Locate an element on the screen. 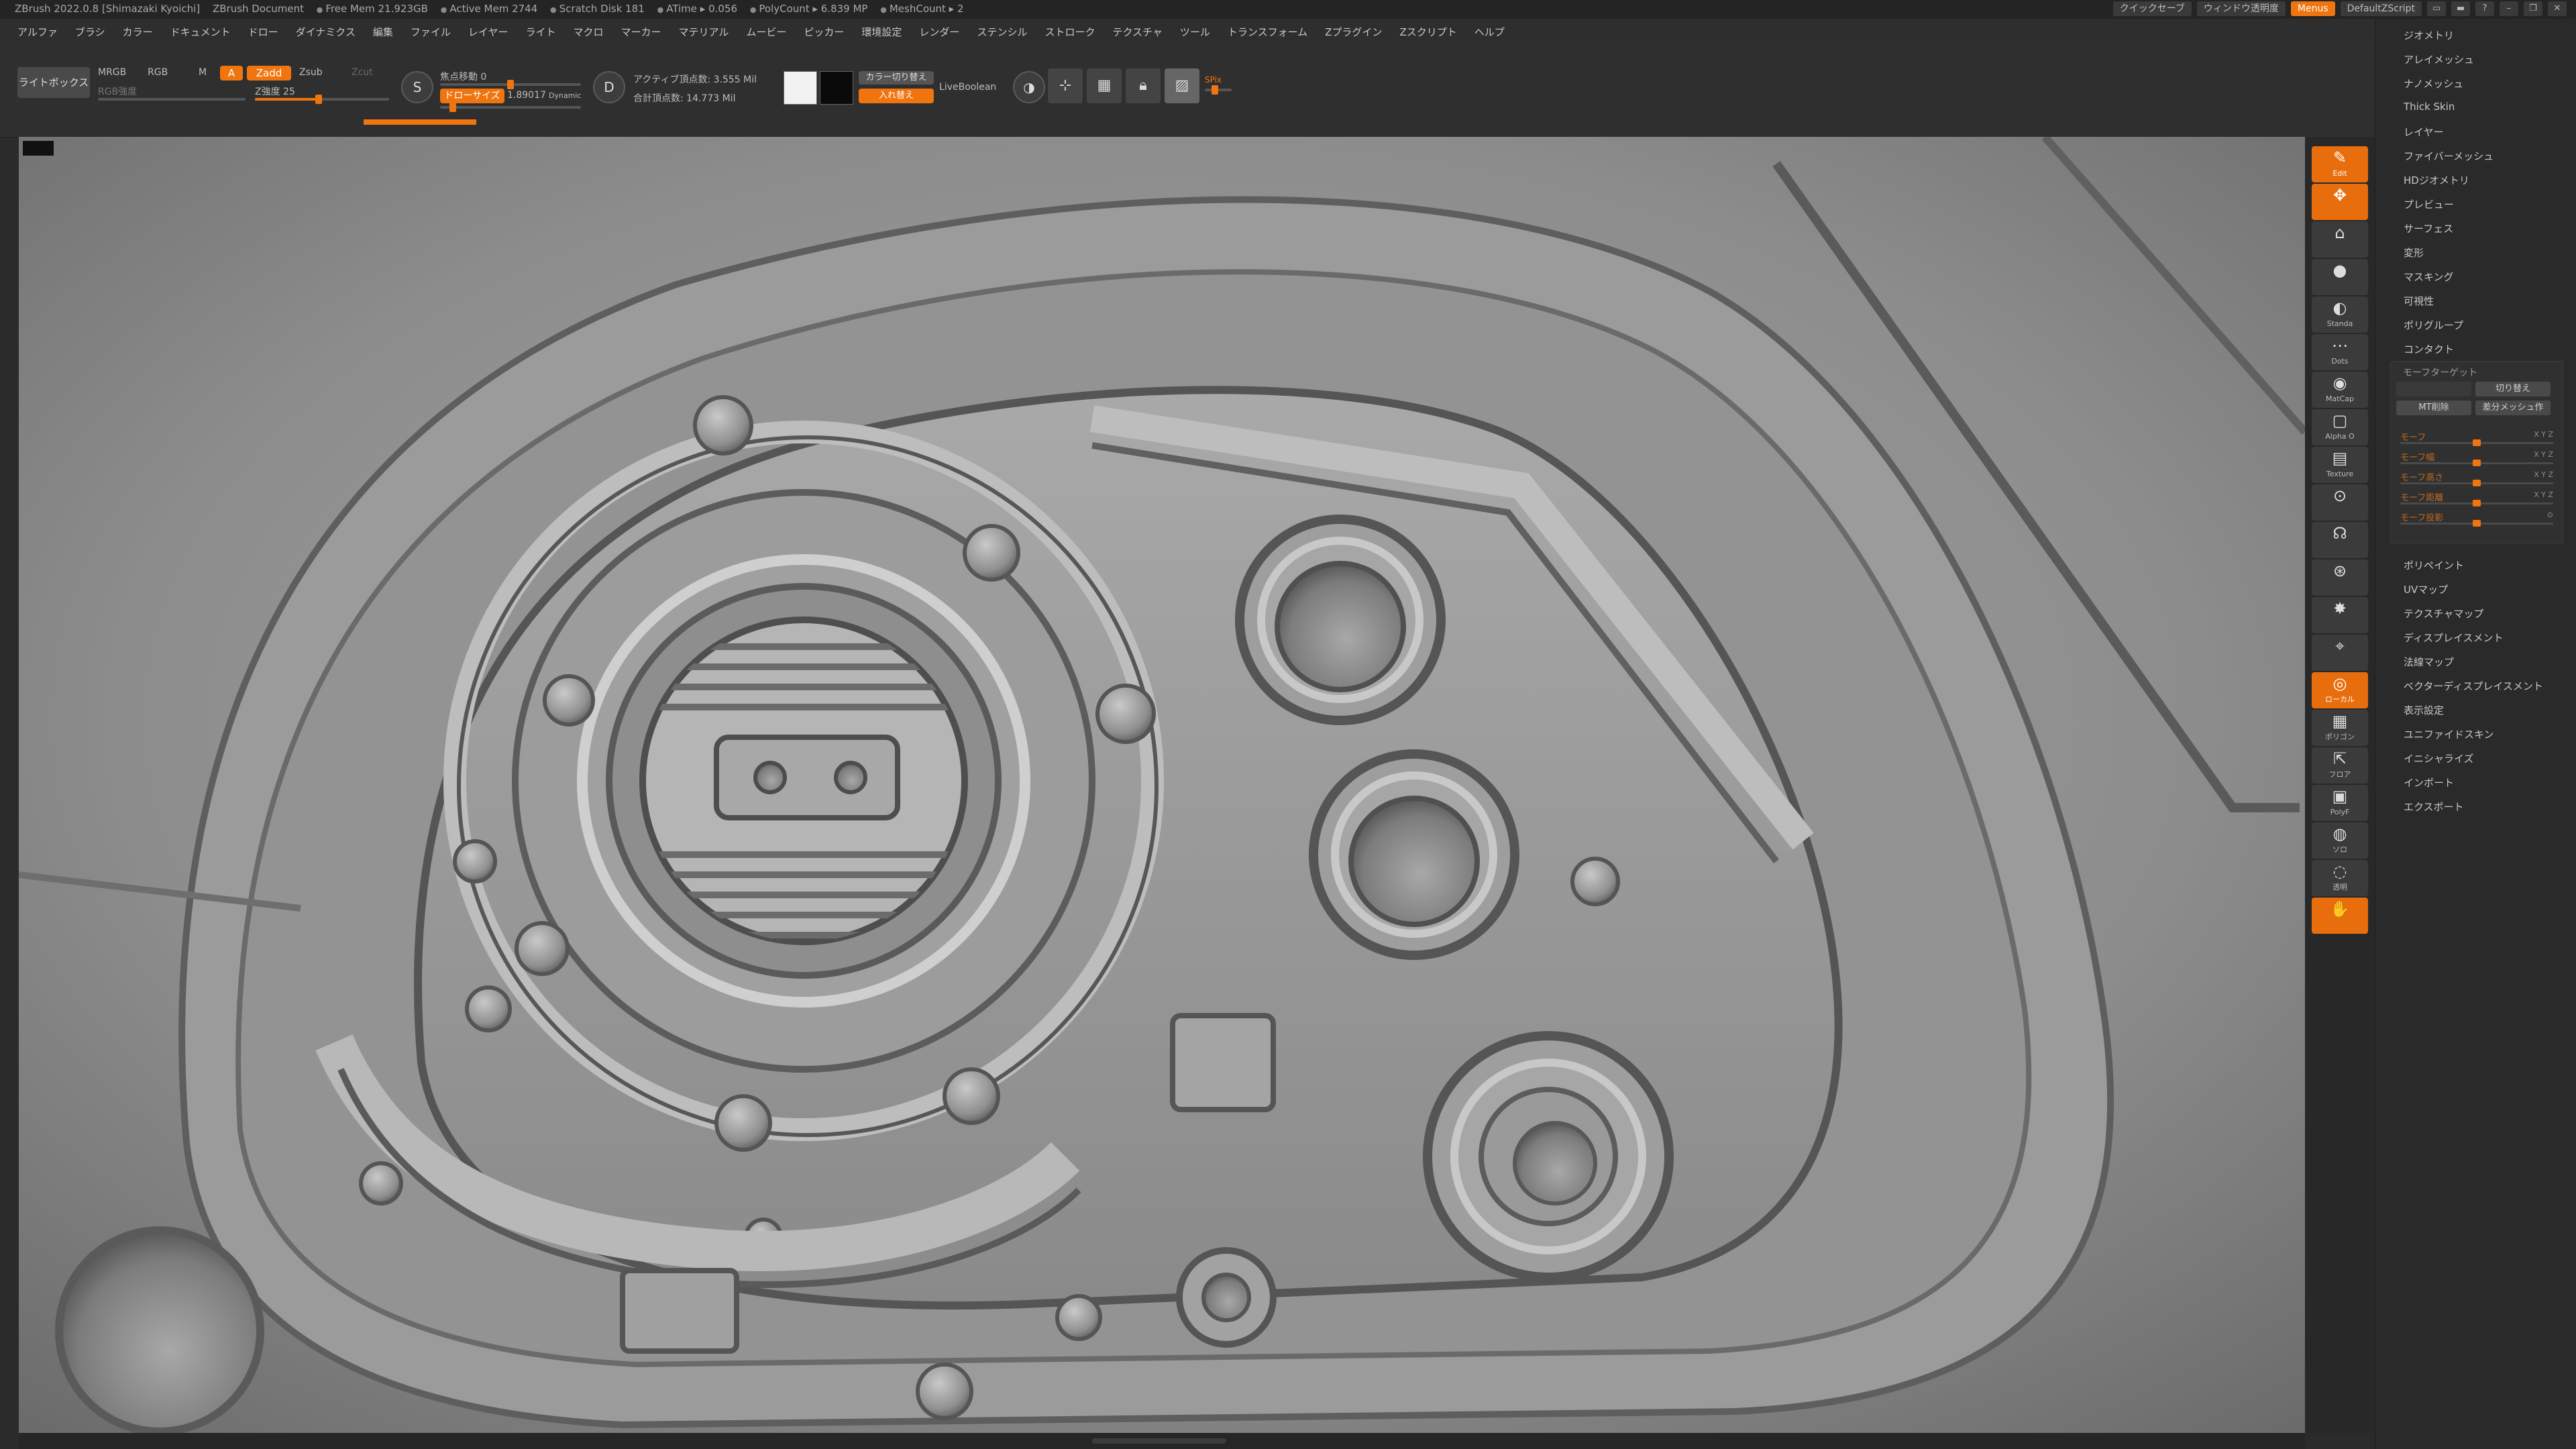  window-transparency-button: ウィンドウ透明度 is located at coordinates (2241, 8).